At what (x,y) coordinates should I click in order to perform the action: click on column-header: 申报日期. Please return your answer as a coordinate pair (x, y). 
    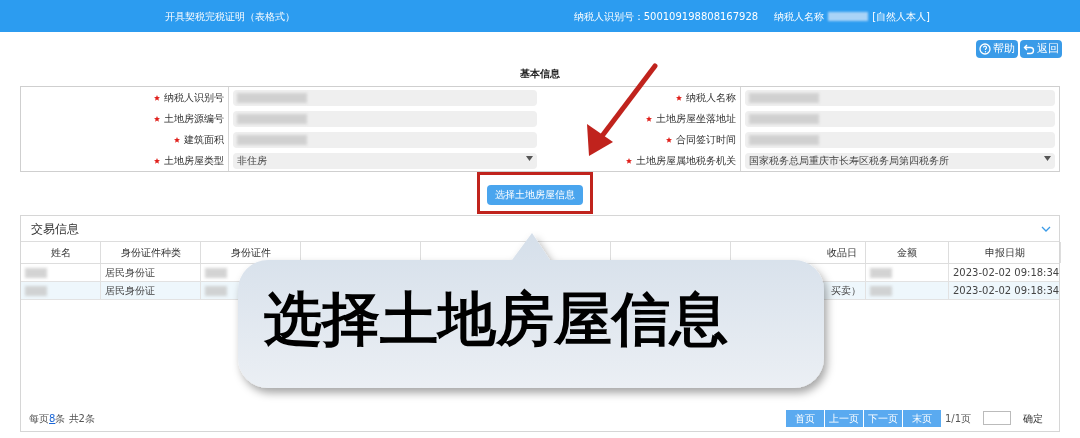
    Looking at the image, I should click on (1004, 253).